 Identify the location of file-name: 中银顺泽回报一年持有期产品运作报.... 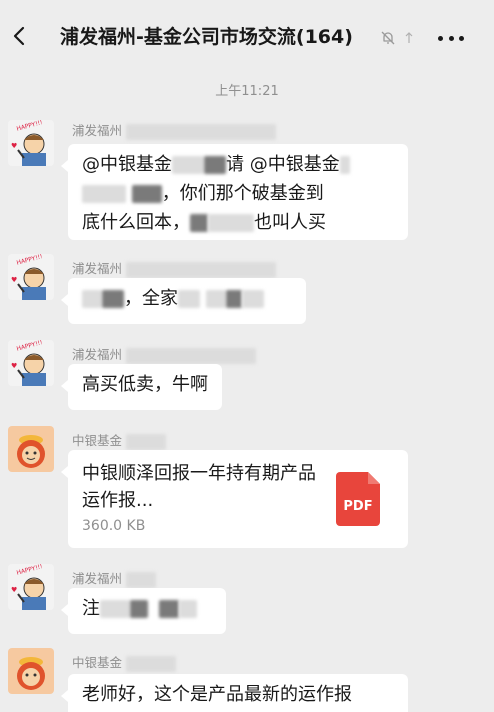
(199, 487).